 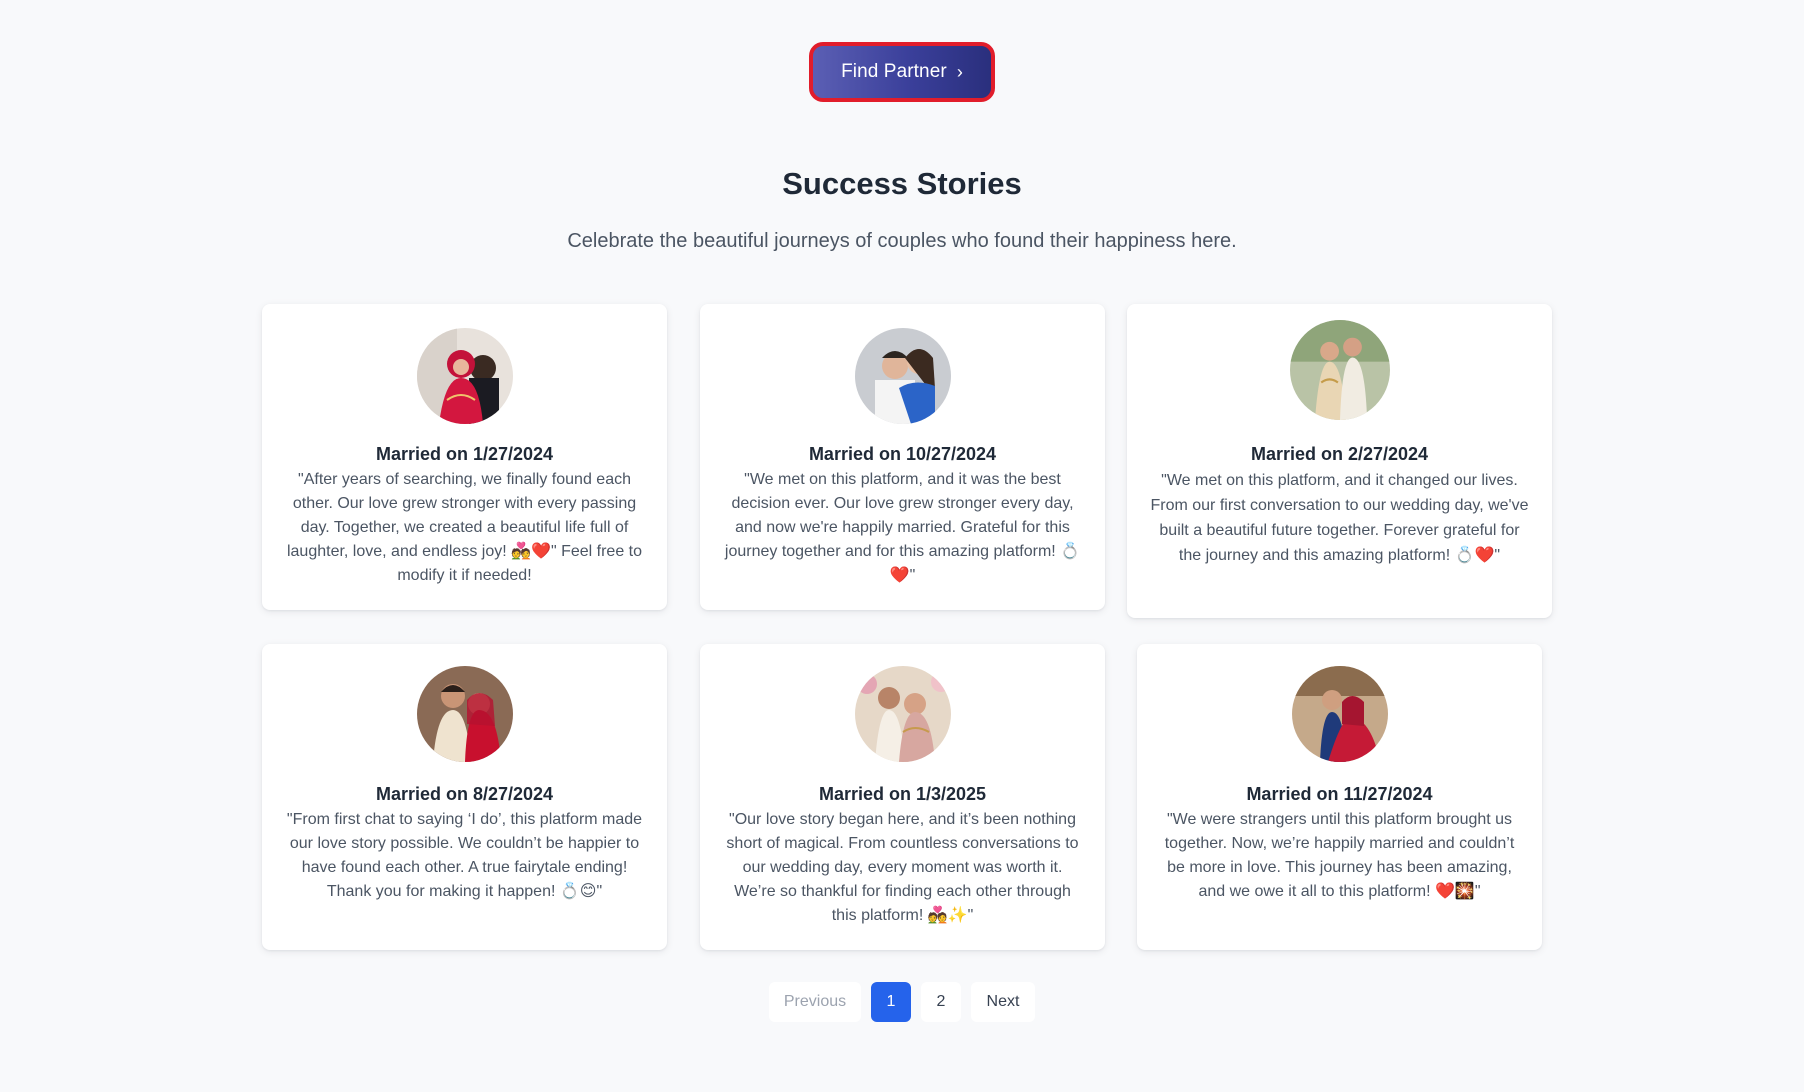 I want to click on couple-photo-hall-icon, so click(x=1339, y=714).